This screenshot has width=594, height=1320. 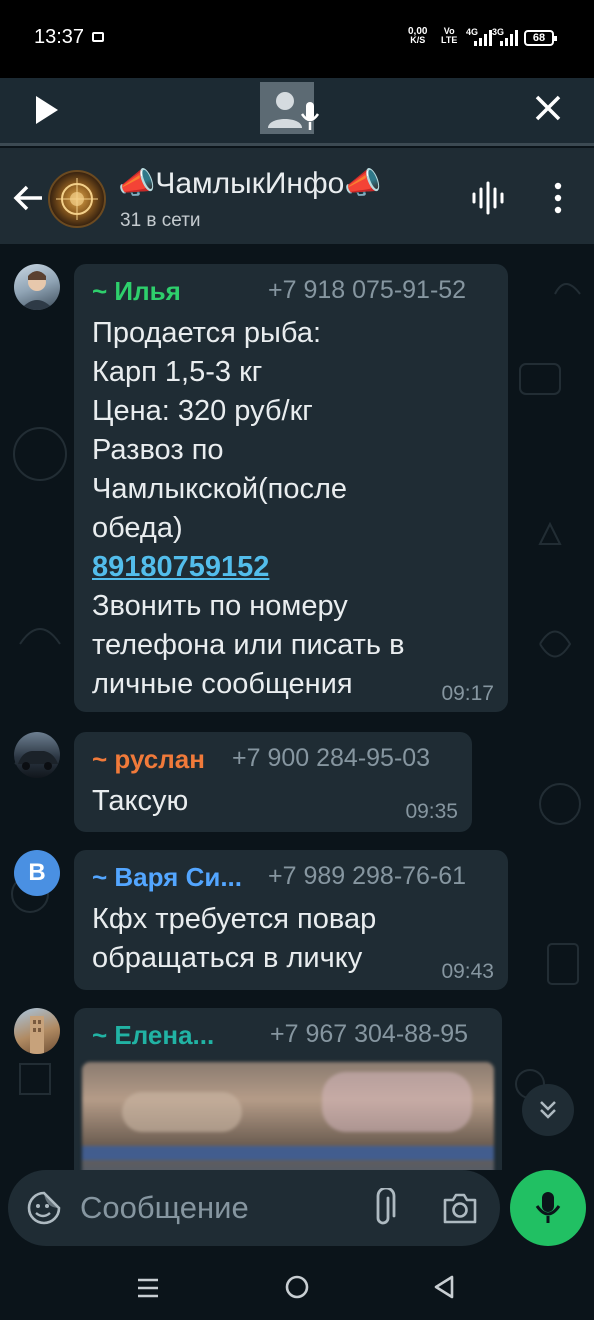 I want to click on back-button, so click(x=28, y=198).